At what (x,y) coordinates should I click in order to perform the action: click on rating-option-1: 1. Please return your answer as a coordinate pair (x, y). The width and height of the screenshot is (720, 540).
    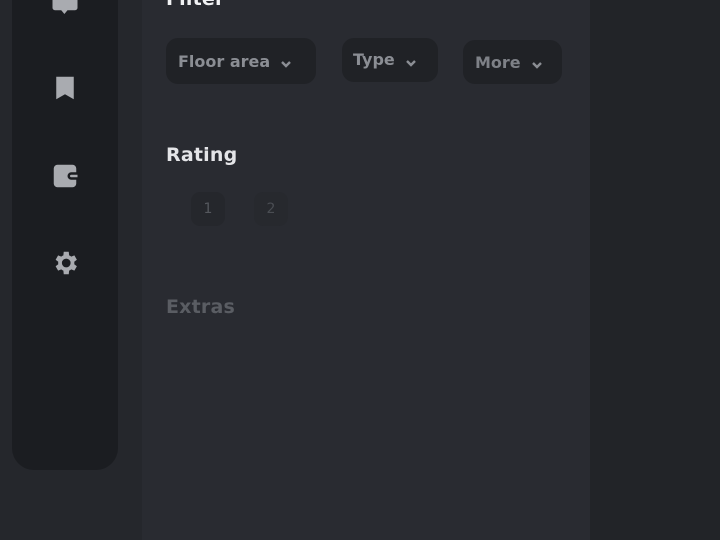
    Looking at the image, I should click on (208, 209).